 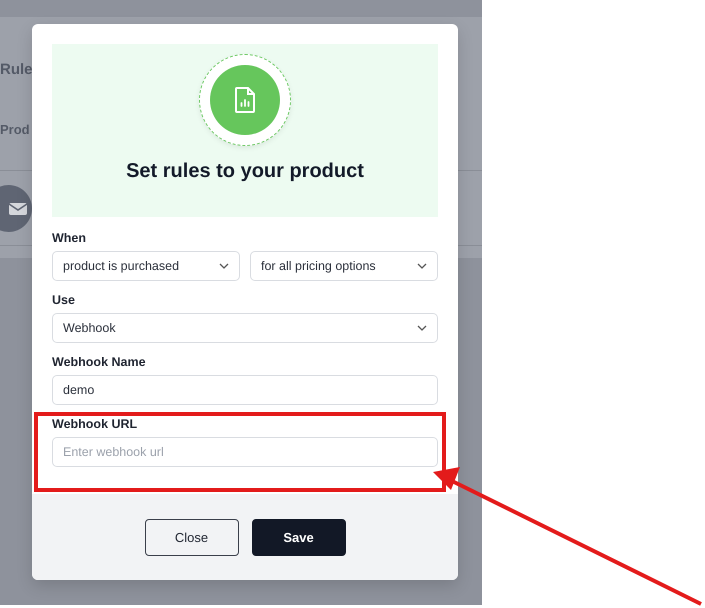 I want to click on page-title: Rule, so click(x=16, y=69).